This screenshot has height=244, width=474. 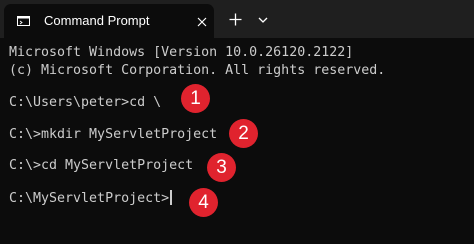 What do you see at coordinates (85, 102) in the screenshot?
I see `command-line-1: C:\Users\peter>cd \` at bounding box center [85, 102].